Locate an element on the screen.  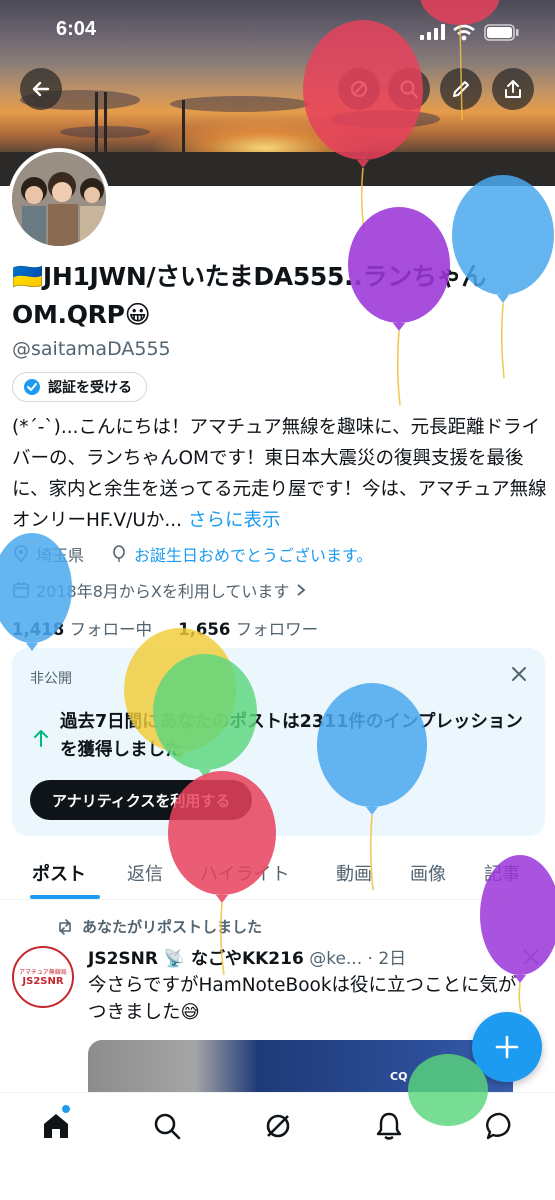
grok-nav-icon is located at coordinates (278, 1126).